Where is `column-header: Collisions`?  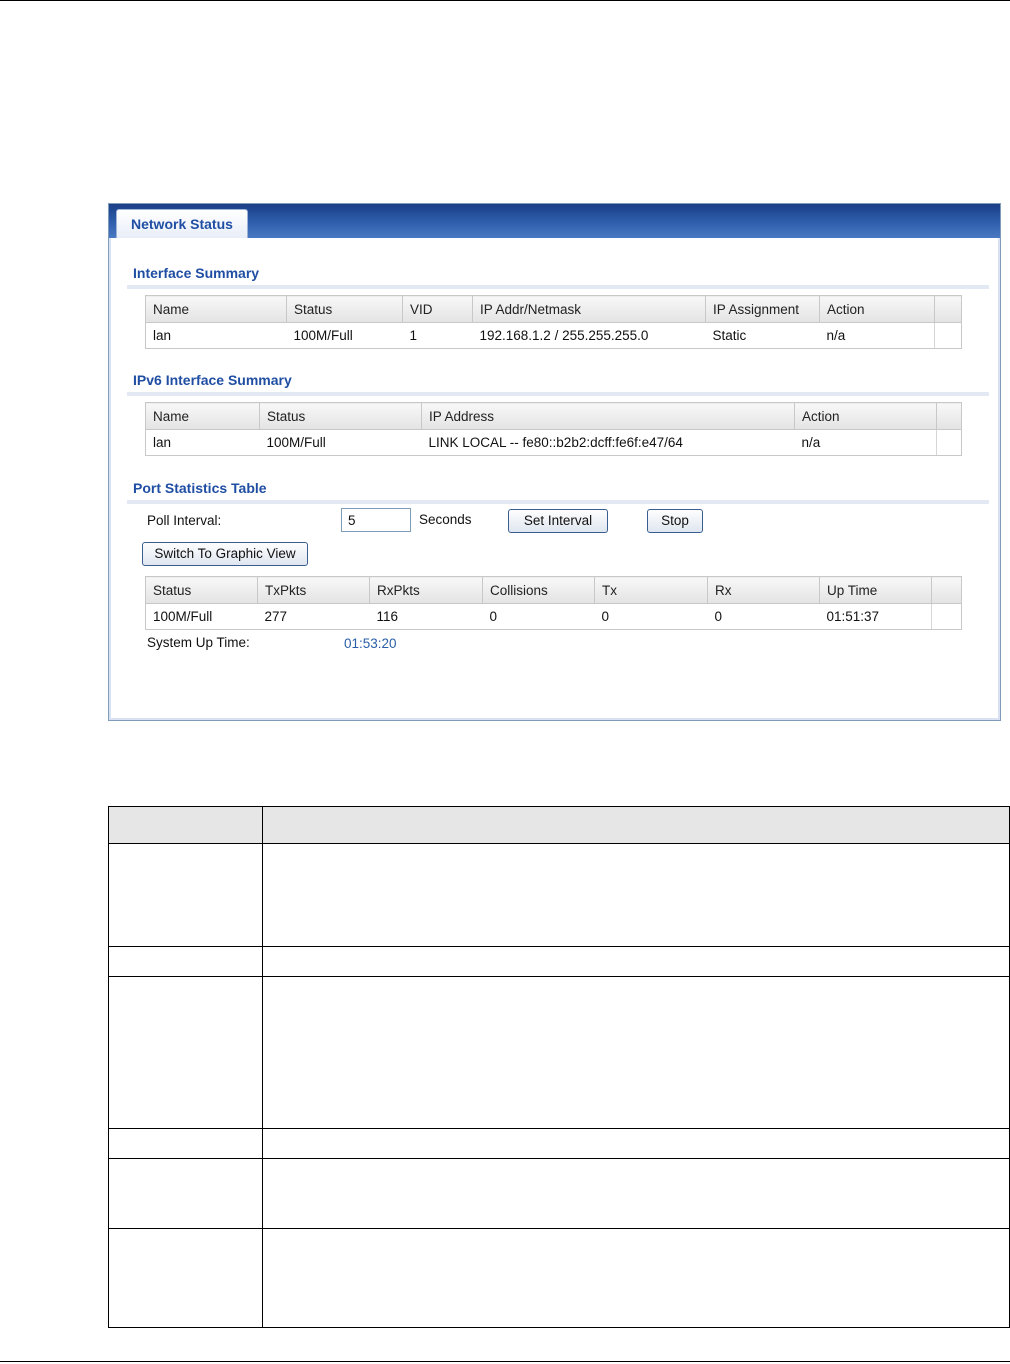
column-header: Collisions is located at coordinates (538, 590).